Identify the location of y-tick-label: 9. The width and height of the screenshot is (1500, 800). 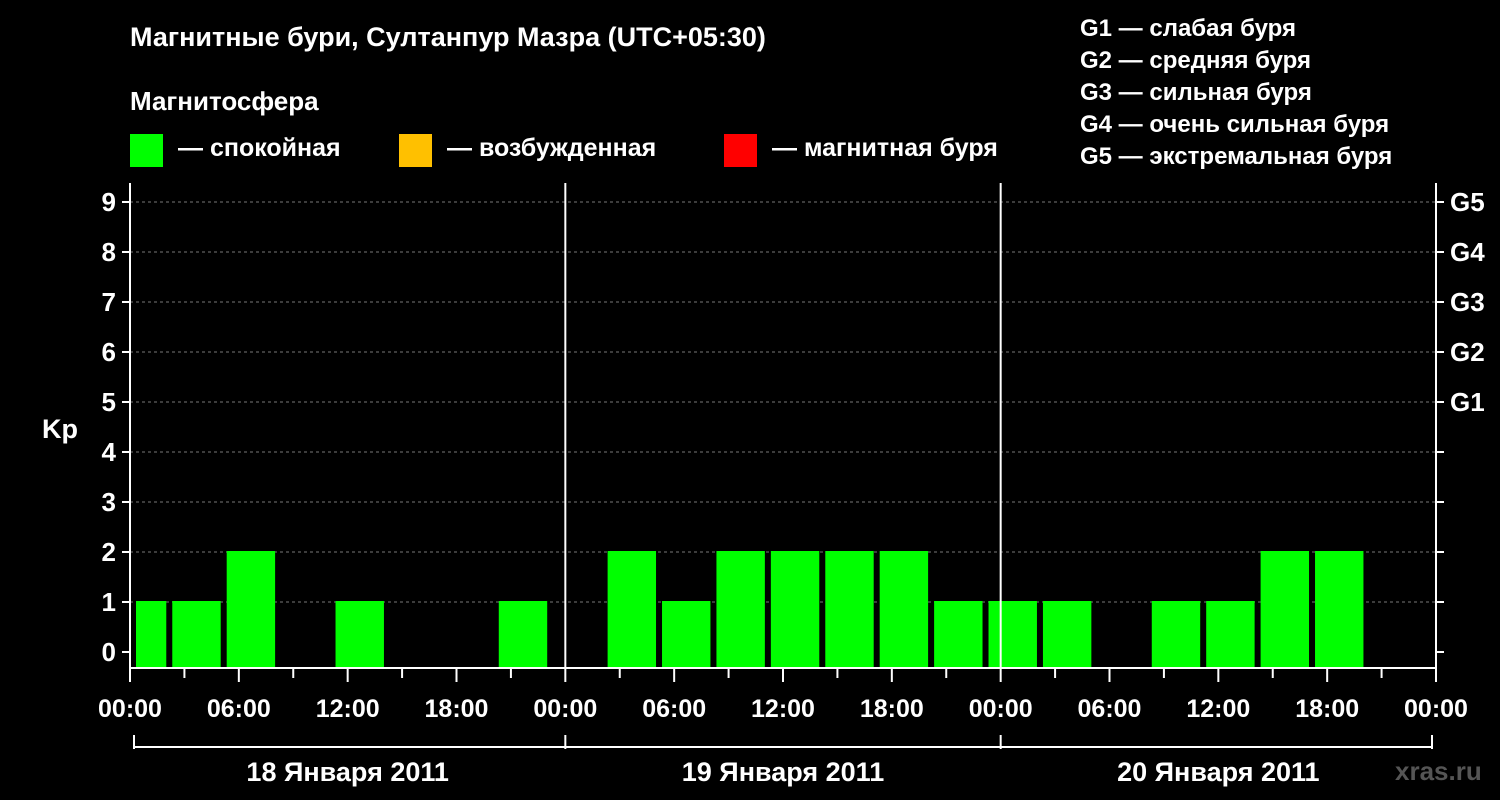
(109, 202).